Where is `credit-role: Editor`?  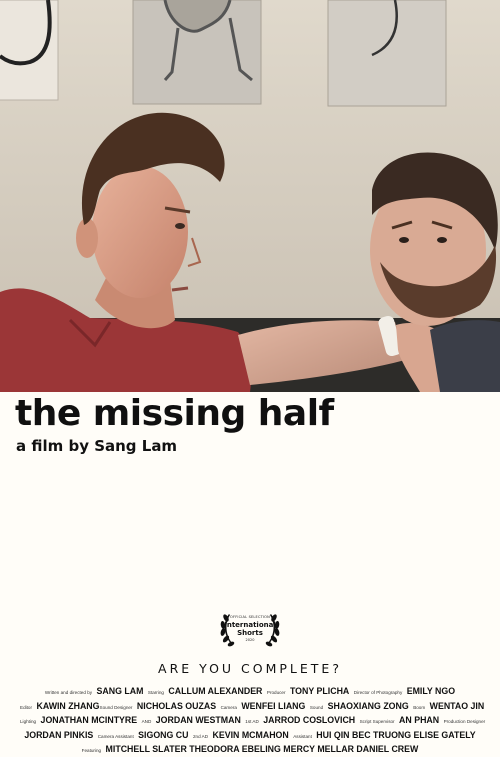 credit-role: Editor is located at coordinates (26, 707).